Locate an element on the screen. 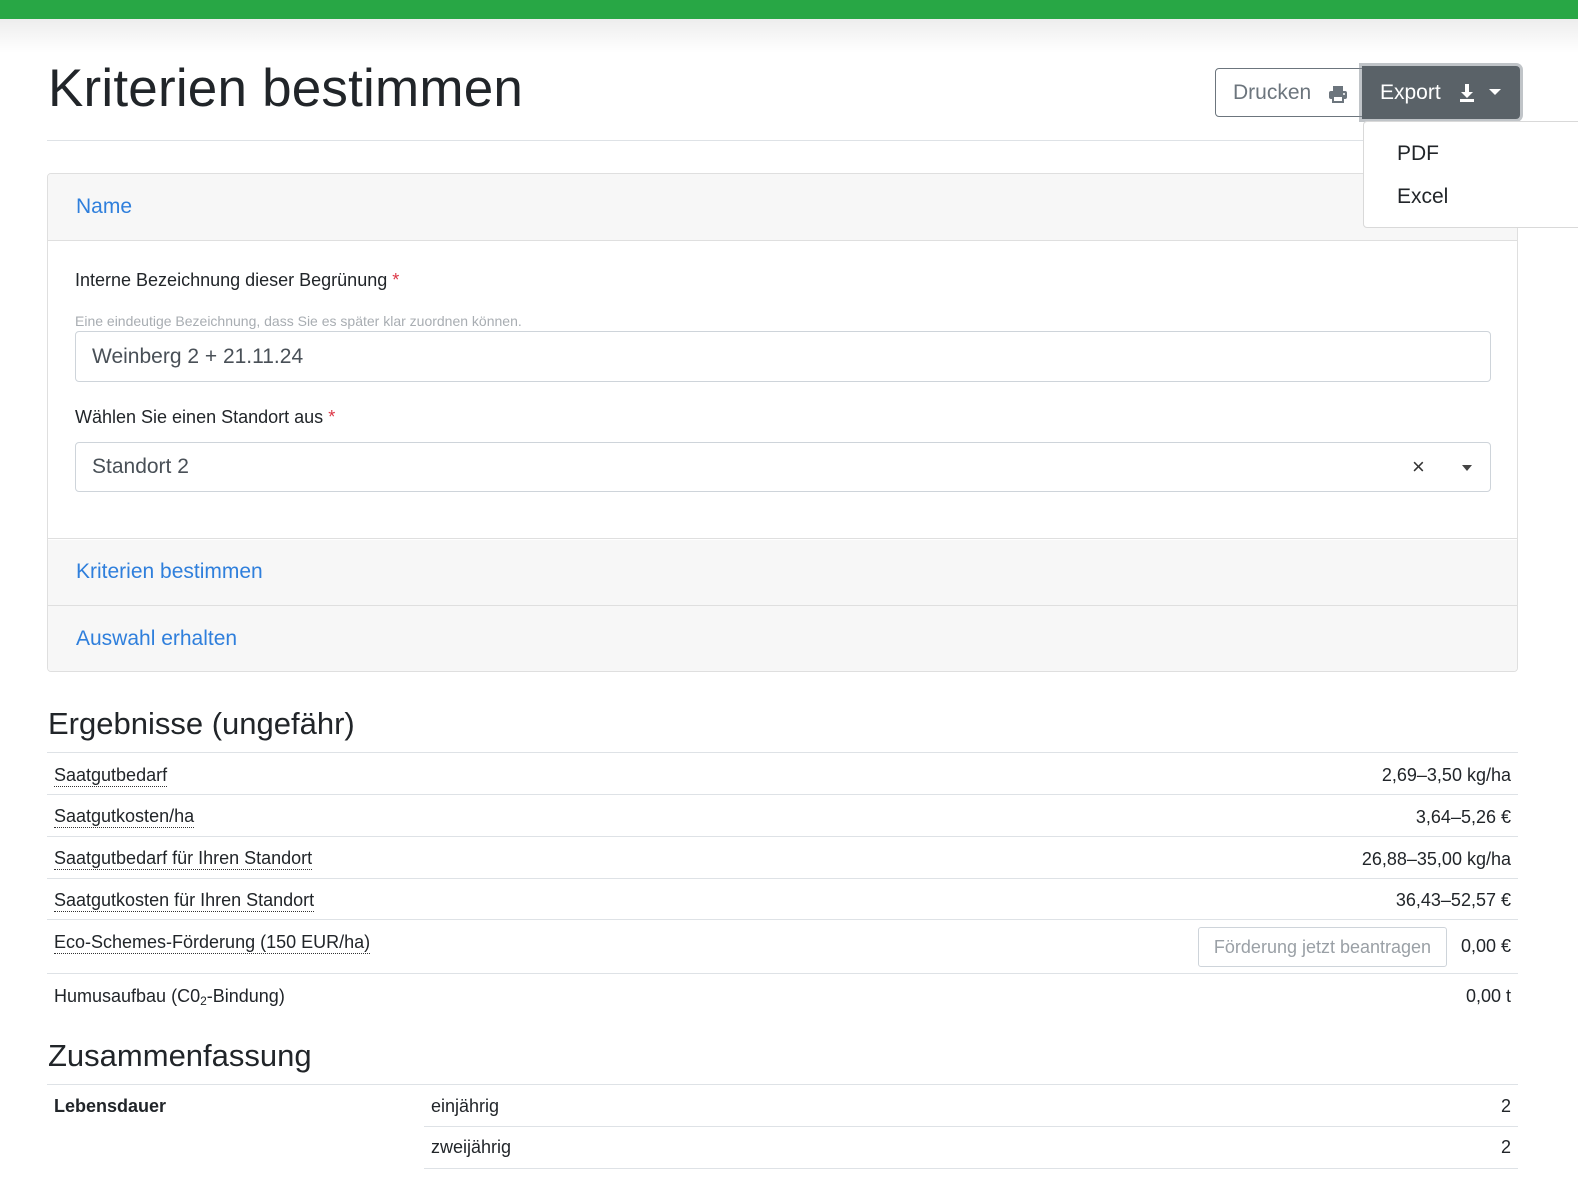  table-row: Humusaufbau (C02-Bindung) 0,00 t is located at coordinates (782, 996).